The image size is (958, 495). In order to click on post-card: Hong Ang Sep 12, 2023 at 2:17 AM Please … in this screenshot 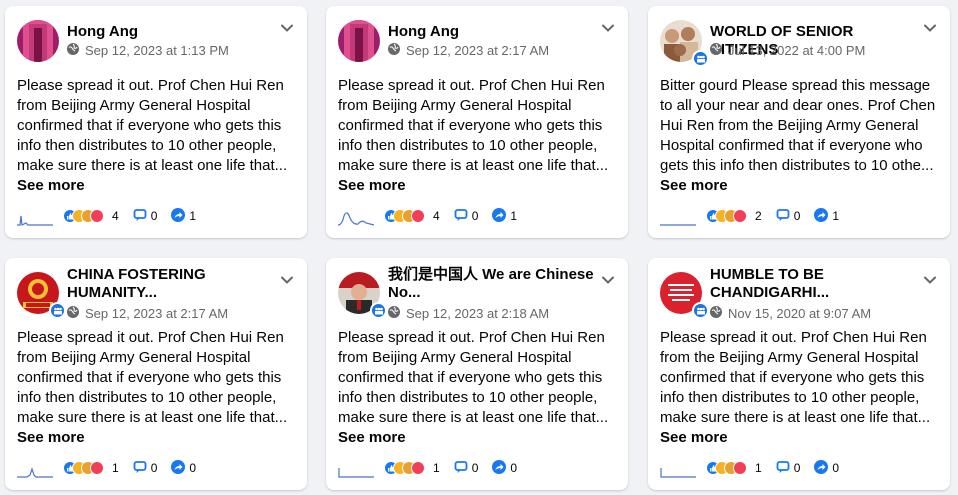, I will do `click(477, 122)`.